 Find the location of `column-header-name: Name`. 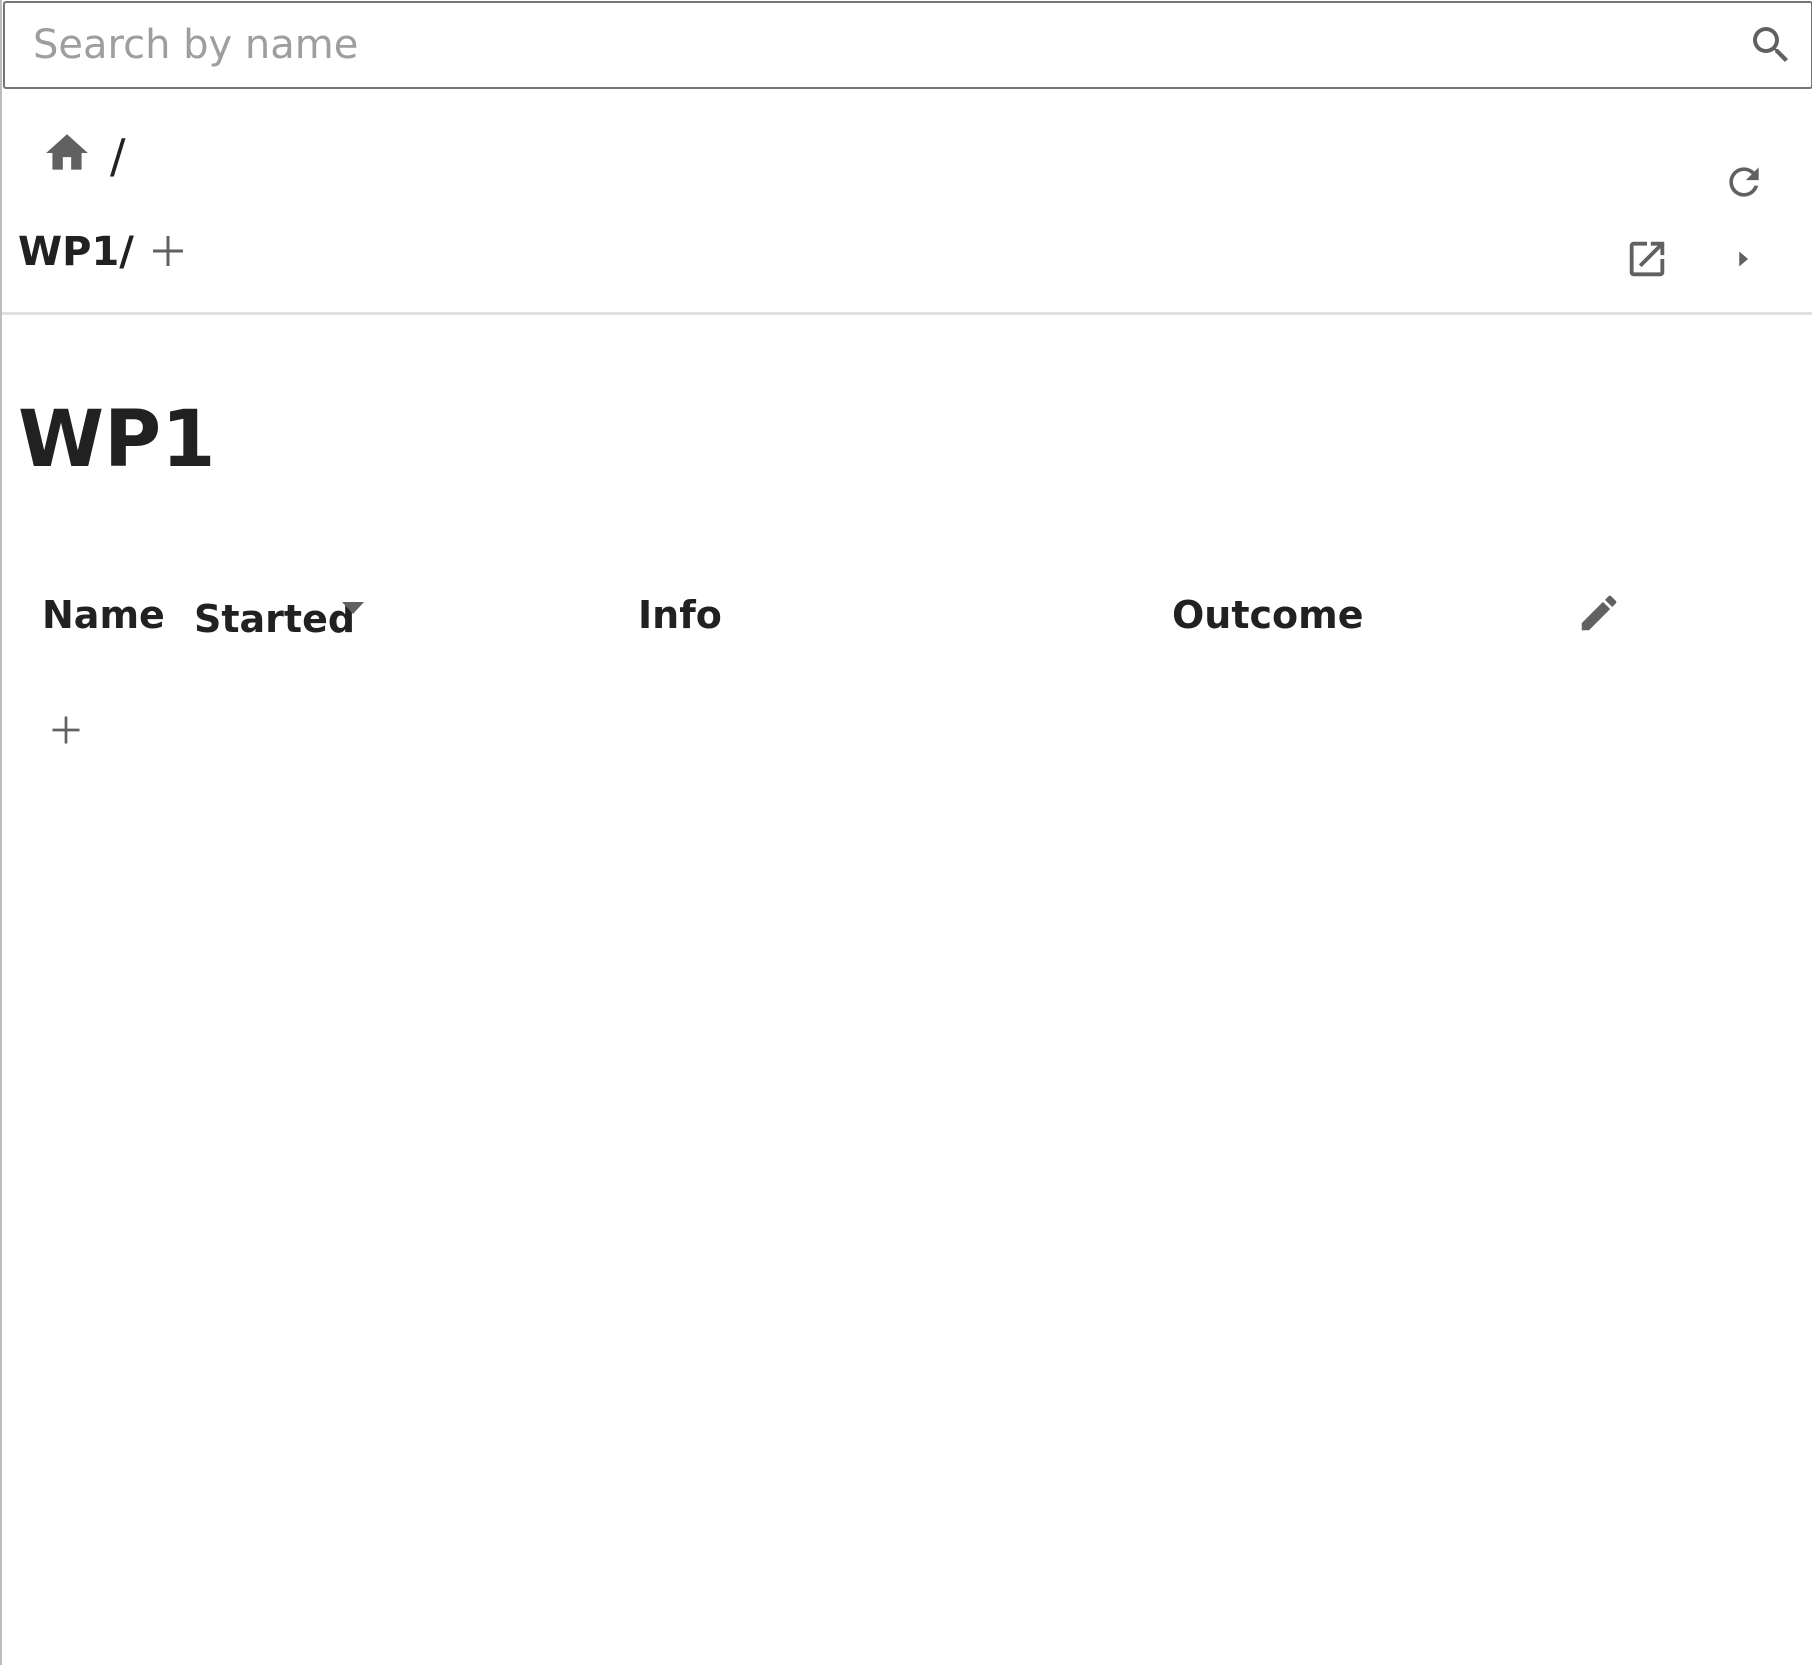

column-header-name: Name is located at coordinates (103, 615).